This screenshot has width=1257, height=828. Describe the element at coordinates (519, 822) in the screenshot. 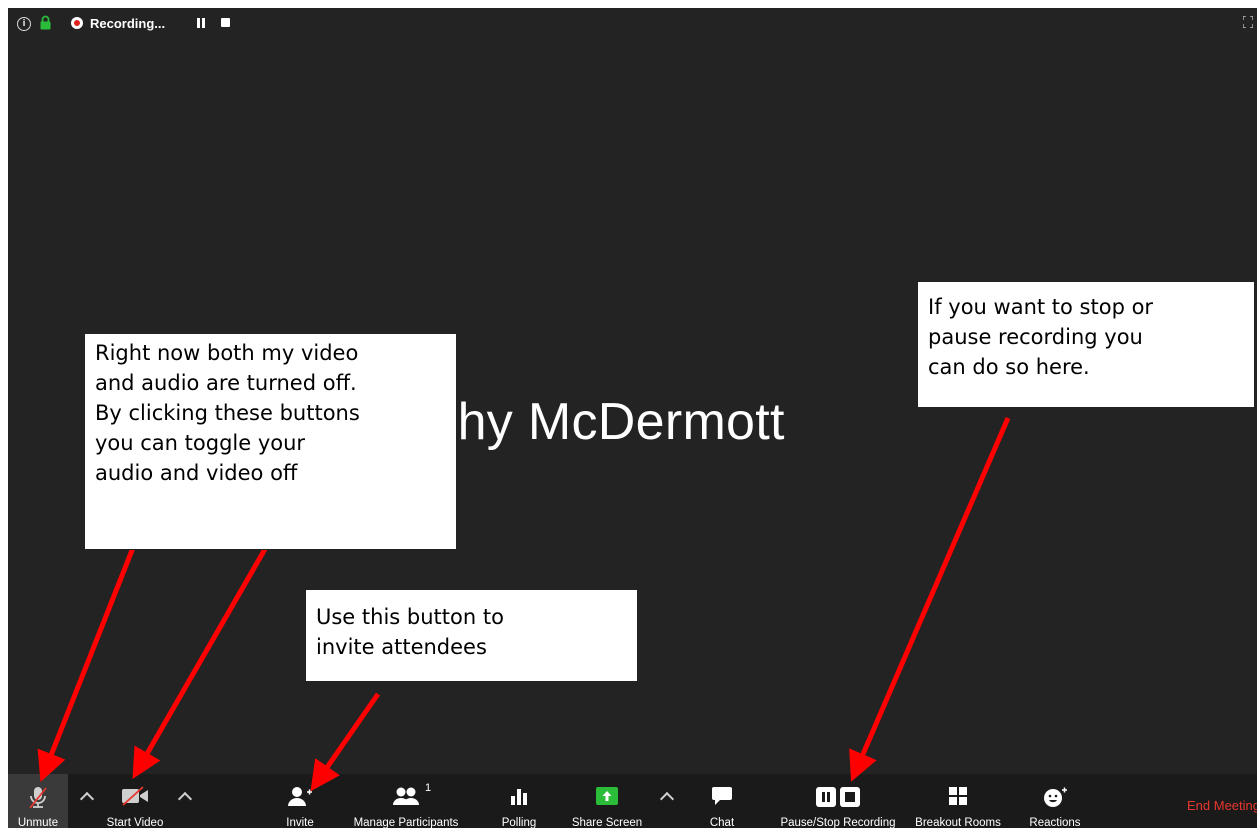

I see `polling-label: Polling` at that location.